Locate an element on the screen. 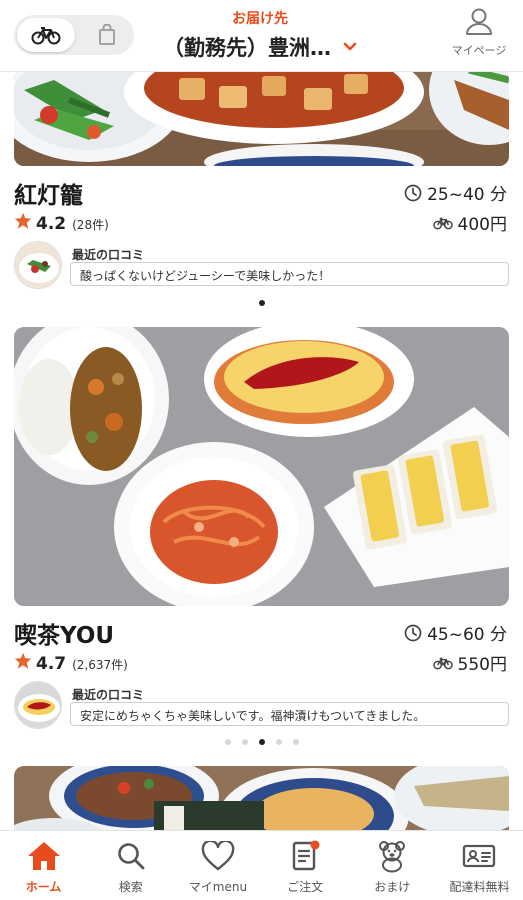 Image resolution: width=523 pixels, height=900 pixels. nav-label: マイmenu is located at coordinates (218, 887).